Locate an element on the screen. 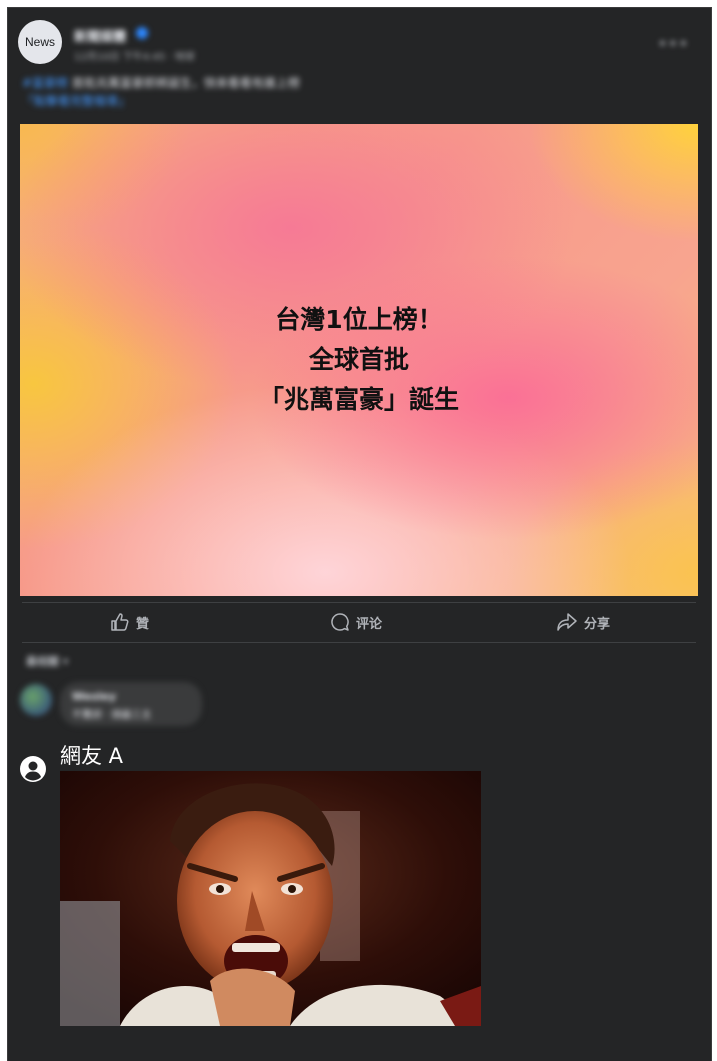  share-label: 分享 is located at coordinates (597, 624).